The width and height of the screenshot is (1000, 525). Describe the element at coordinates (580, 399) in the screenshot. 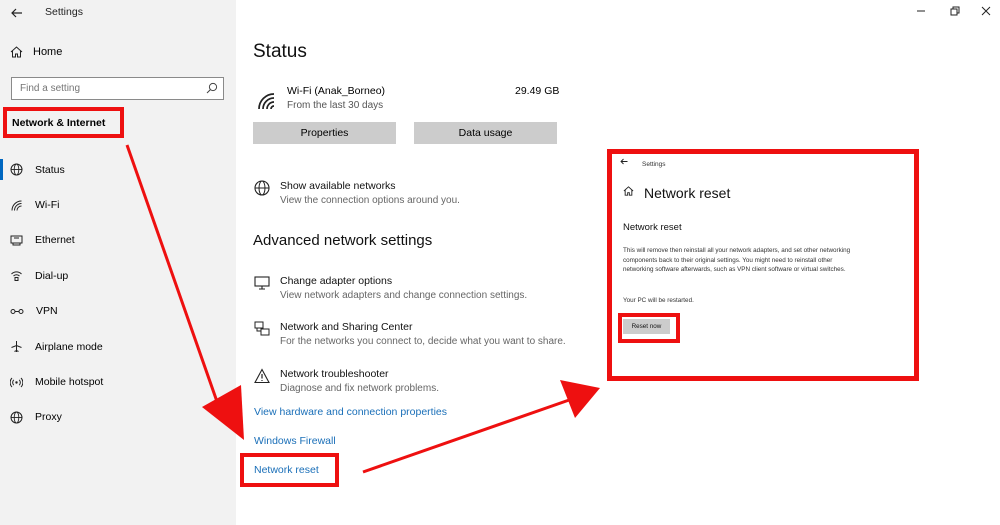

I see `arrow-head-right` at that location.